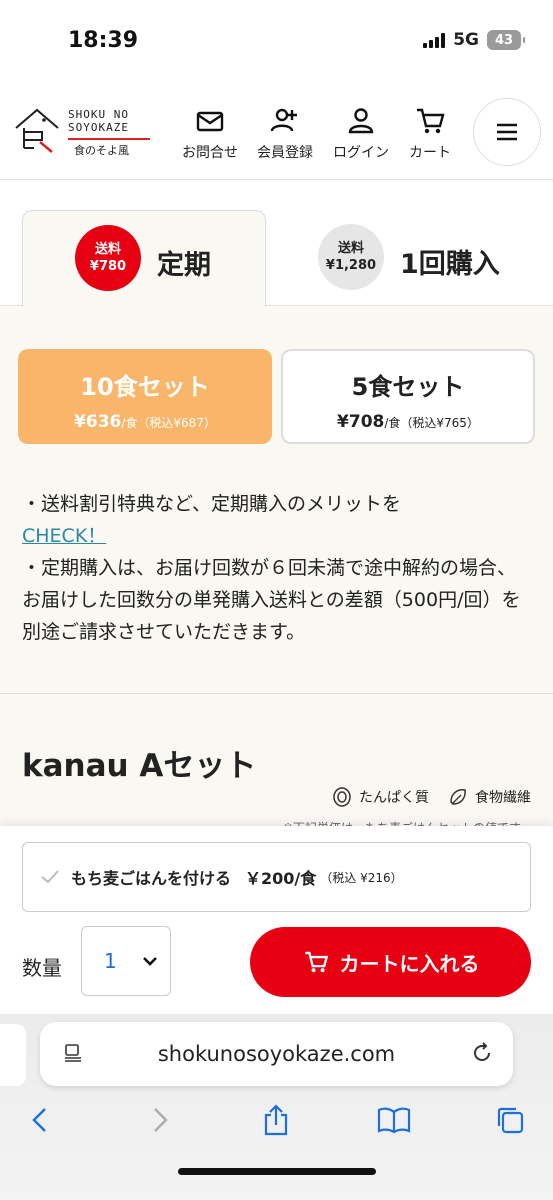 Image resolution: width=553 pixels, height=1200 pixels. Describe the element at coordinates (430, 153) in the screenshot. I see `nav-cart-label: カート` at that location.